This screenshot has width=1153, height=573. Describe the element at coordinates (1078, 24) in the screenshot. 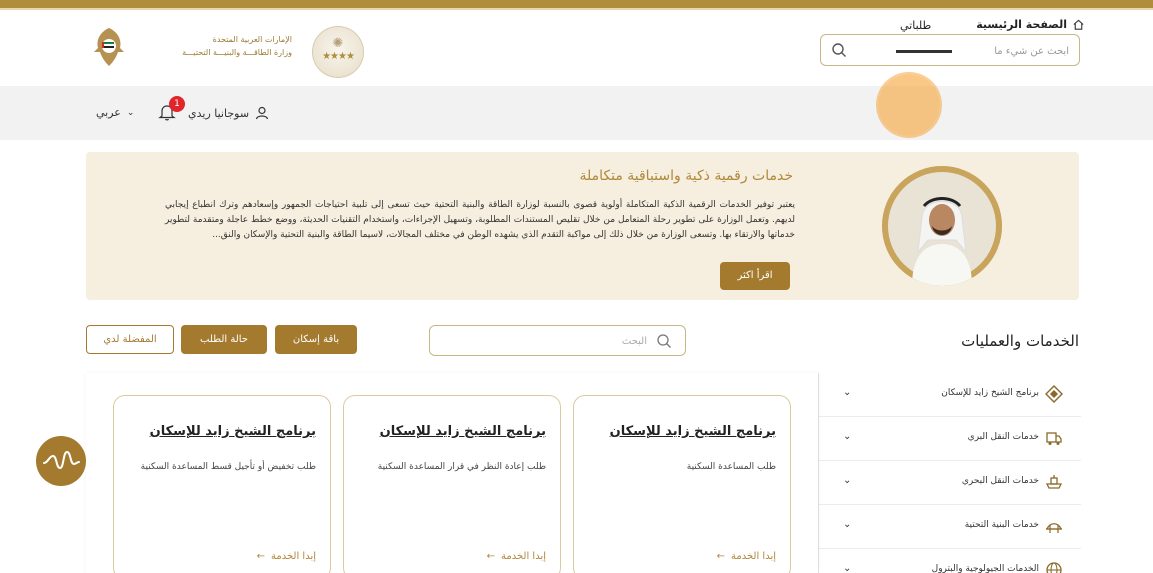

I see `home-icon` at that location.